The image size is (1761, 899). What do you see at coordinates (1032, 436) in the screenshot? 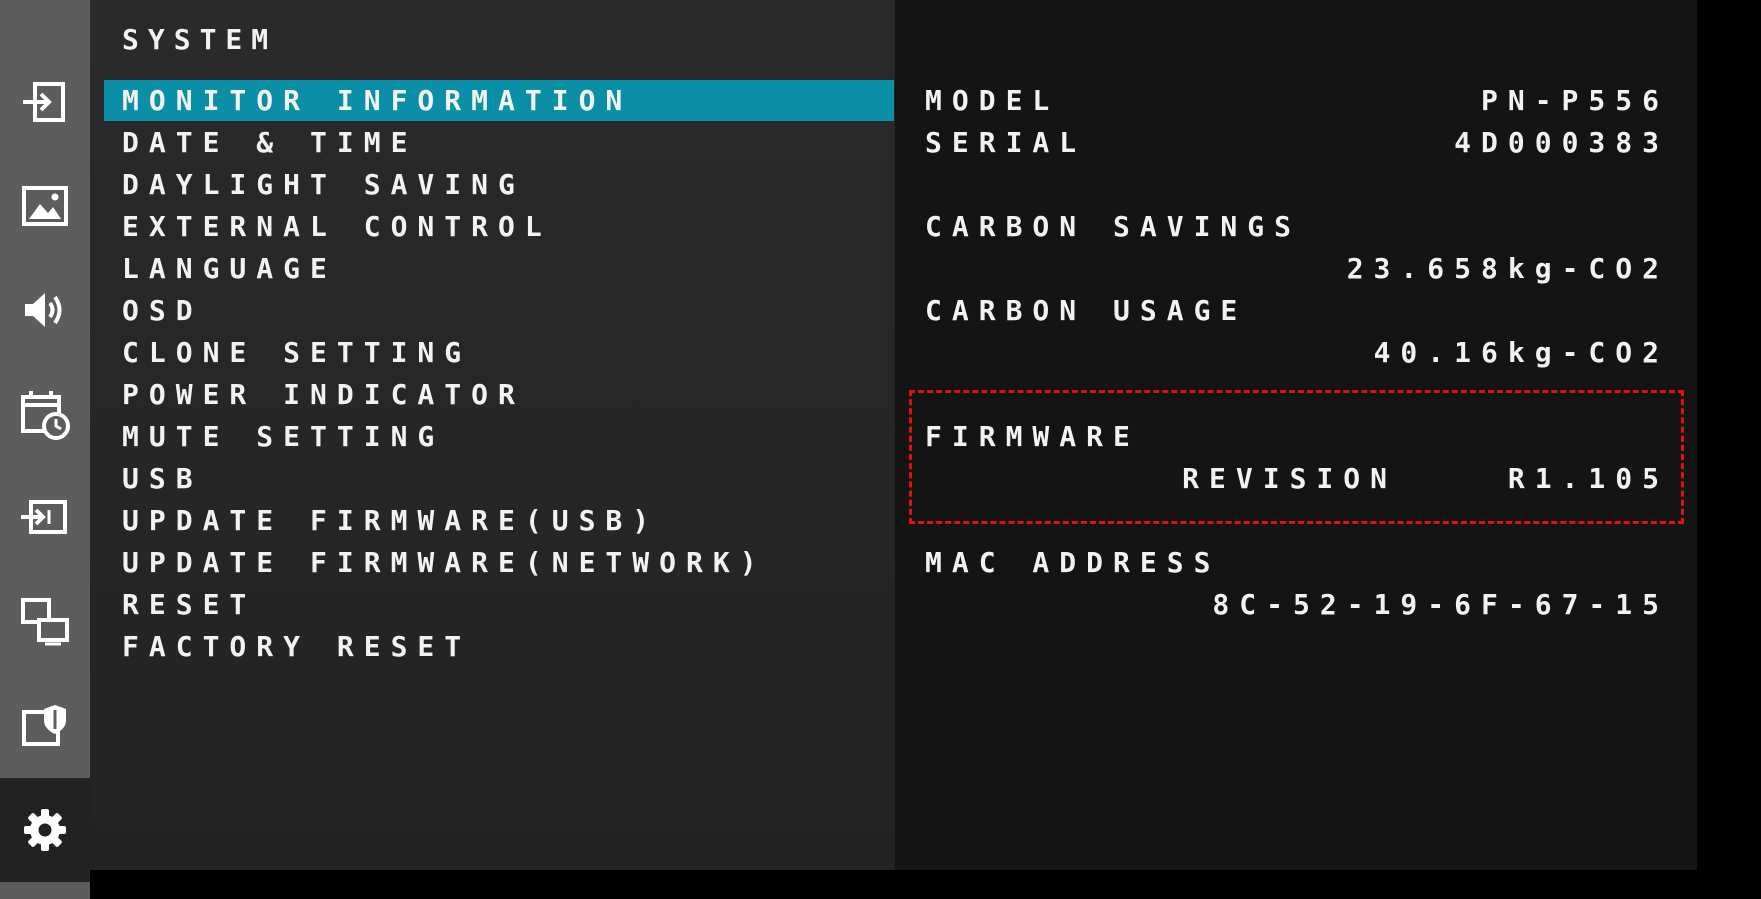
I see `firmware-label: FIRMWARE` at bounding box center [1032, 436].